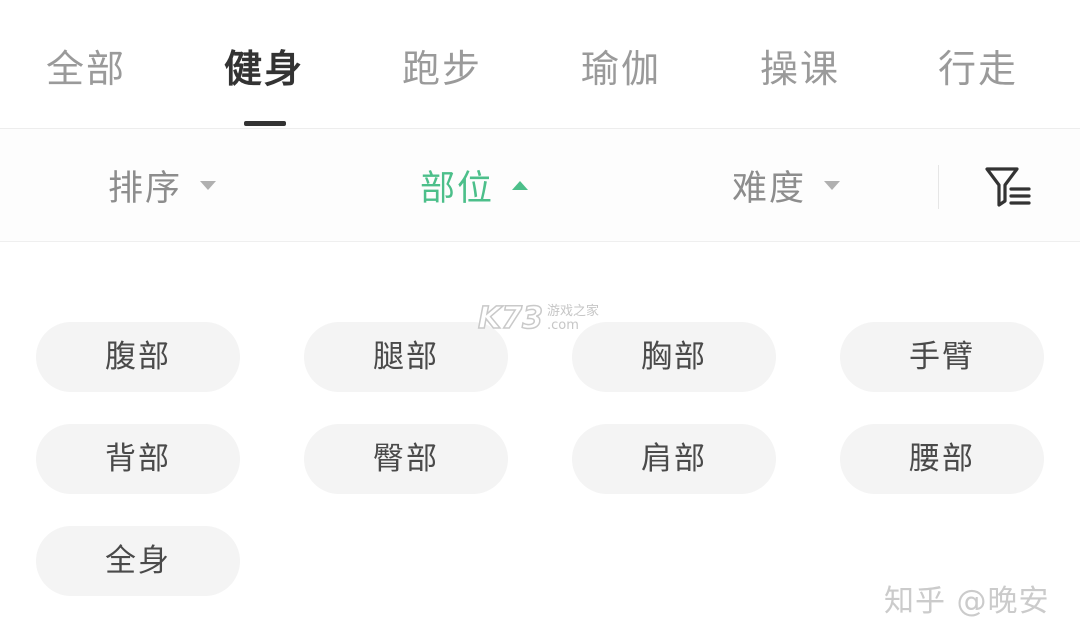  I want to click on chip-shoulders: 肩部, so click(674, 459).